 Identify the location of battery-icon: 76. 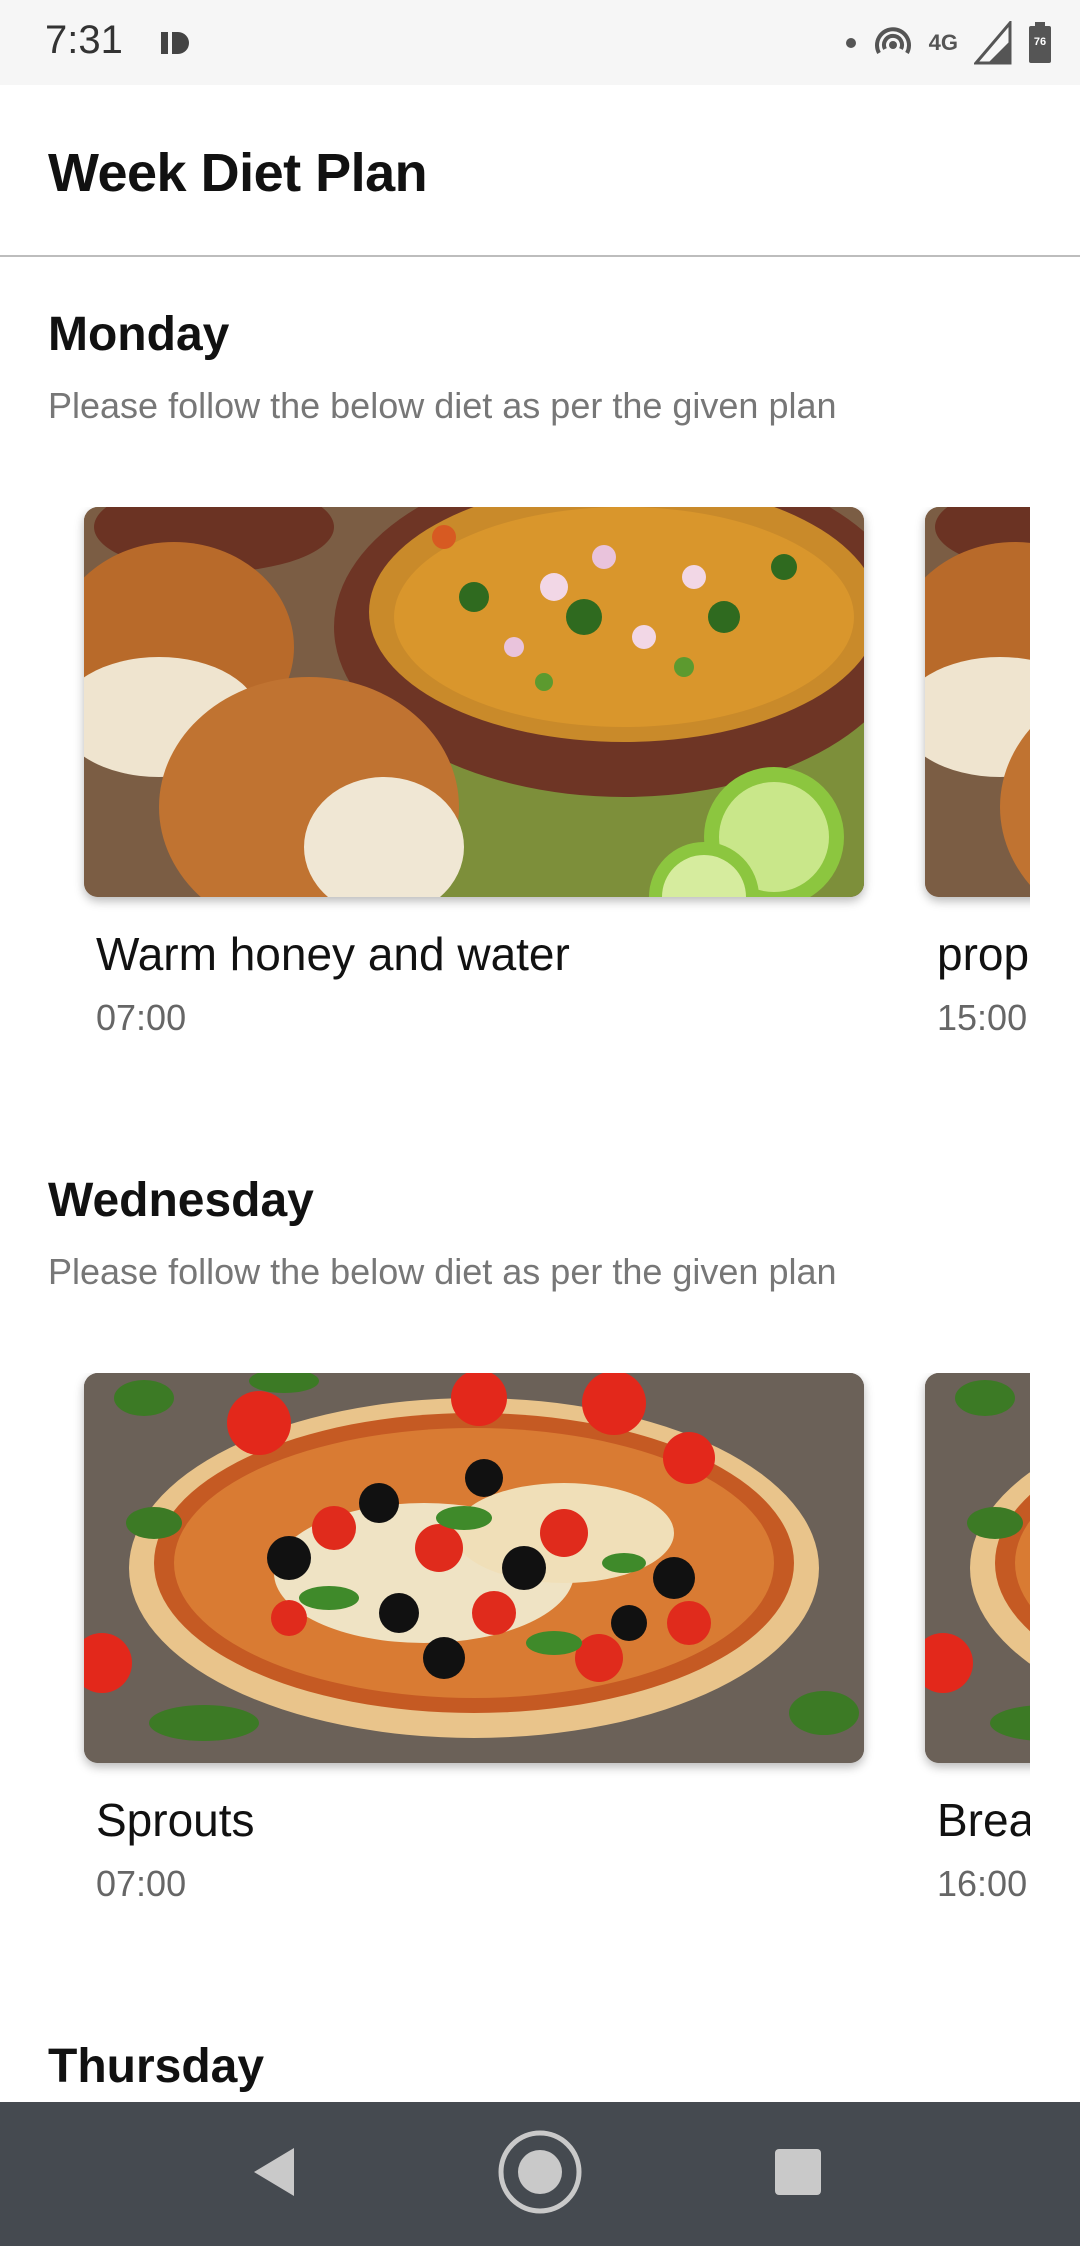
(1040, 43).